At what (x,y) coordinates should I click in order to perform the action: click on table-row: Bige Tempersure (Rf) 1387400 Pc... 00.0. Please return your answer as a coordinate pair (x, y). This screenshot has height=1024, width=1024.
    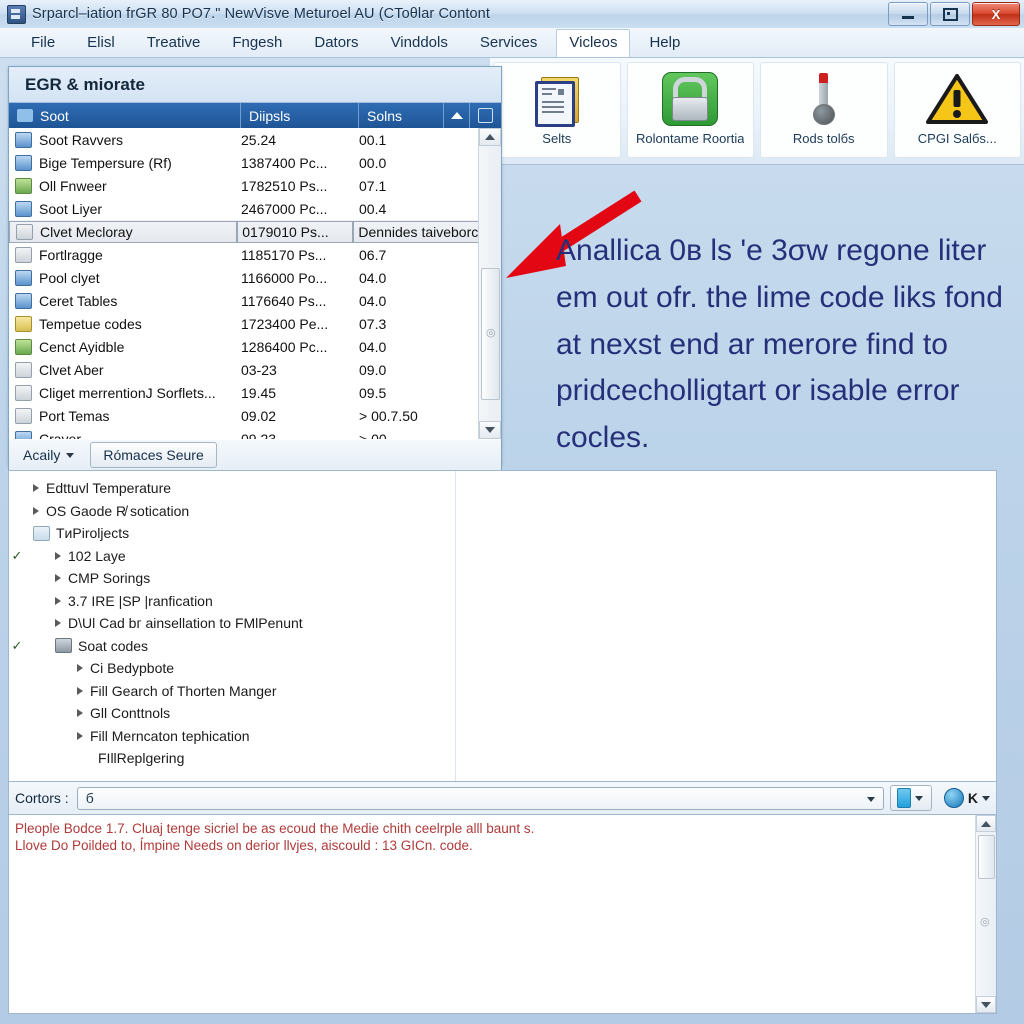
    Looking at the image, I should click on (255, 162).